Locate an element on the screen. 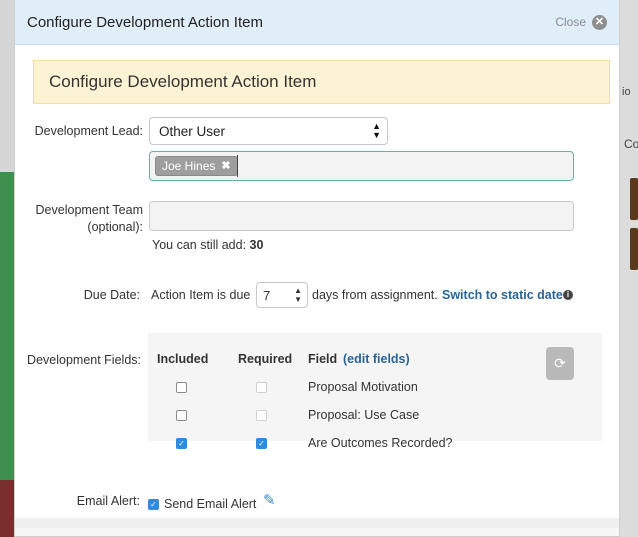 The width and height of the screenshot is (638, 537). modal-footer-strip is located at coordinates (317, 523).